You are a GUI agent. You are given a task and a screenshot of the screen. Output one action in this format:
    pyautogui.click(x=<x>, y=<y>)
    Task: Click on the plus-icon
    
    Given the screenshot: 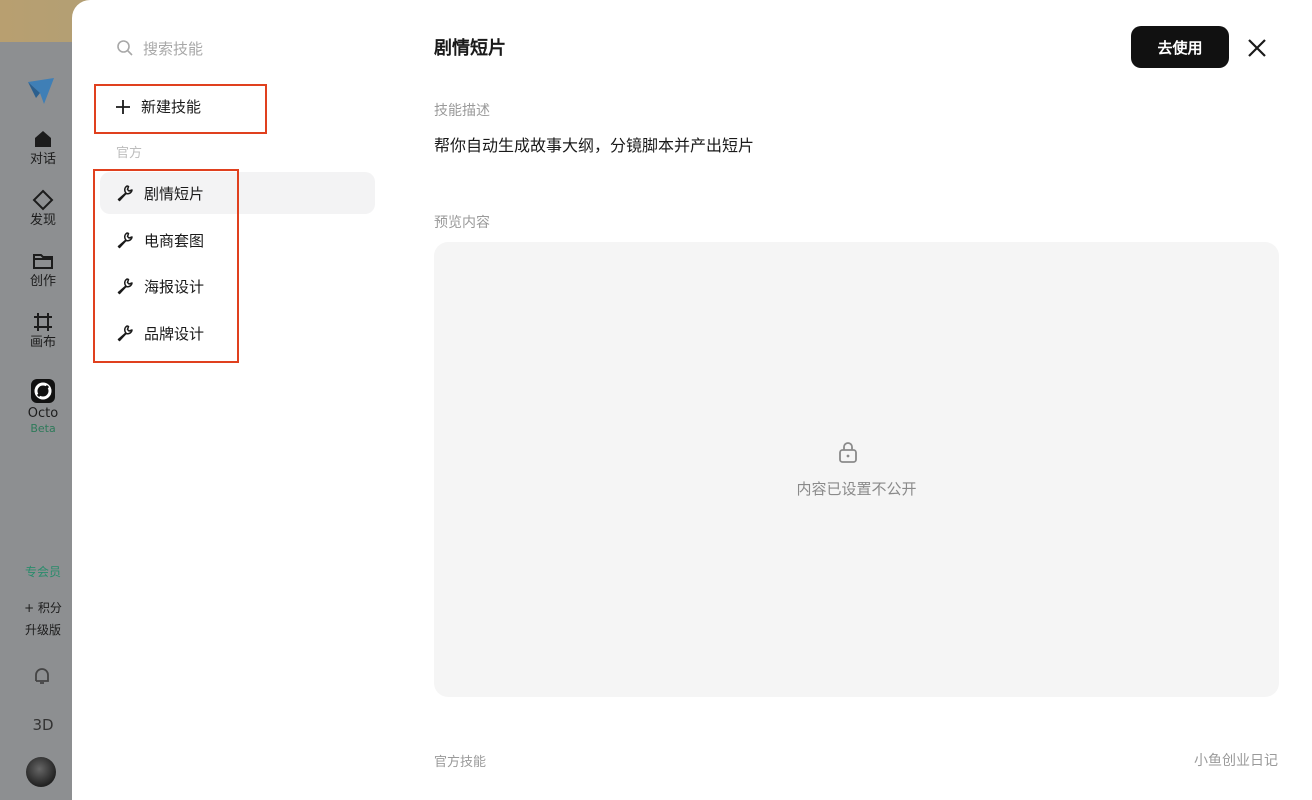 What is the action you would take?
    pyautogui.click(x=123, y=106)
    